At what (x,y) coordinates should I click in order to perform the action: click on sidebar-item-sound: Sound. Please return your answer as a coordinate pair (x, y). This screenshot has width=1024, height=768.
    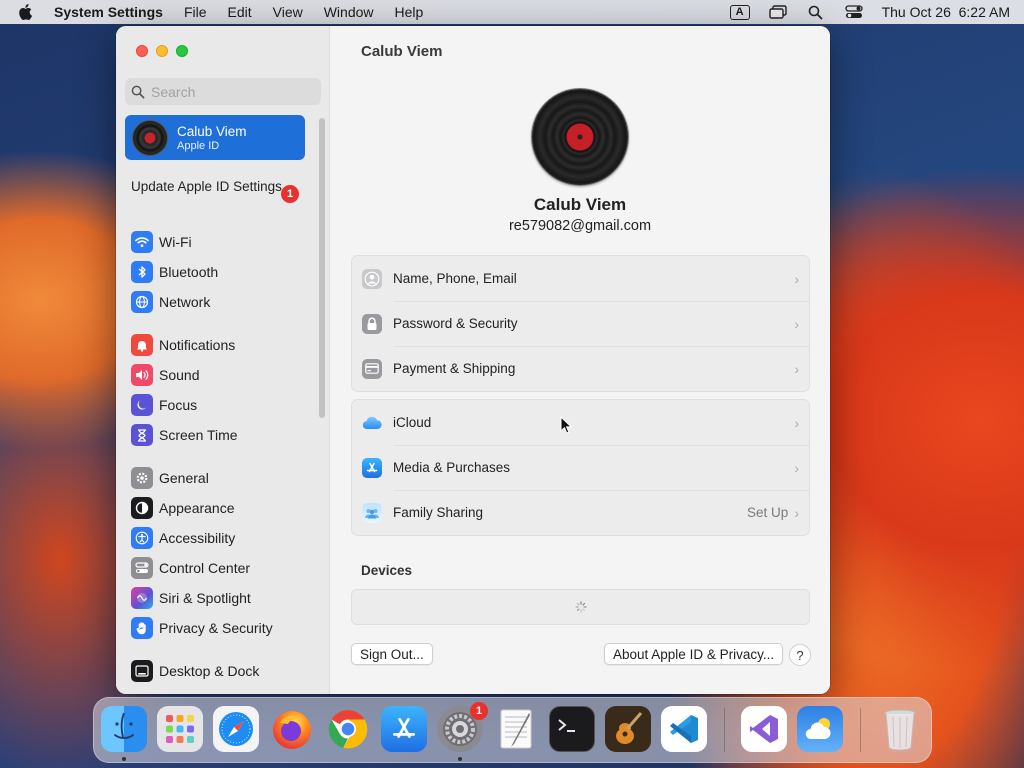
    Looking at the image, I should click on (221, 375).